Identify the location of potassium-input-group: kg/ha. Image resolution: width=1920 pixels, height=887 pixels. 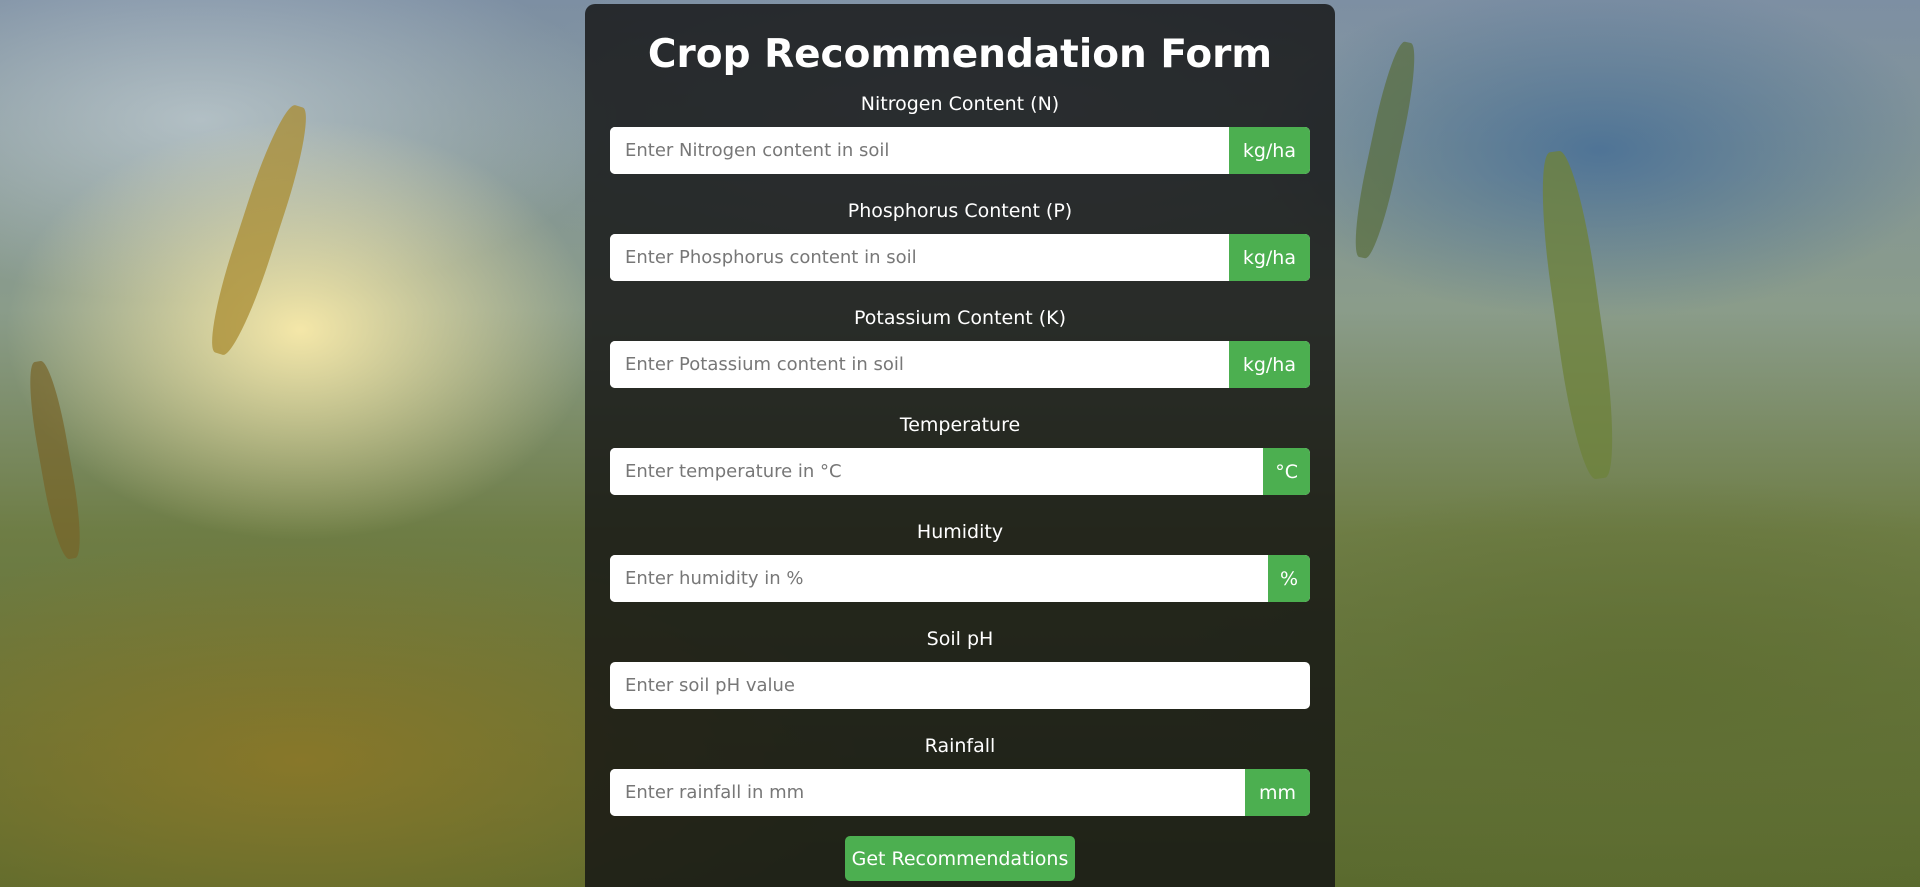
(960, 364).